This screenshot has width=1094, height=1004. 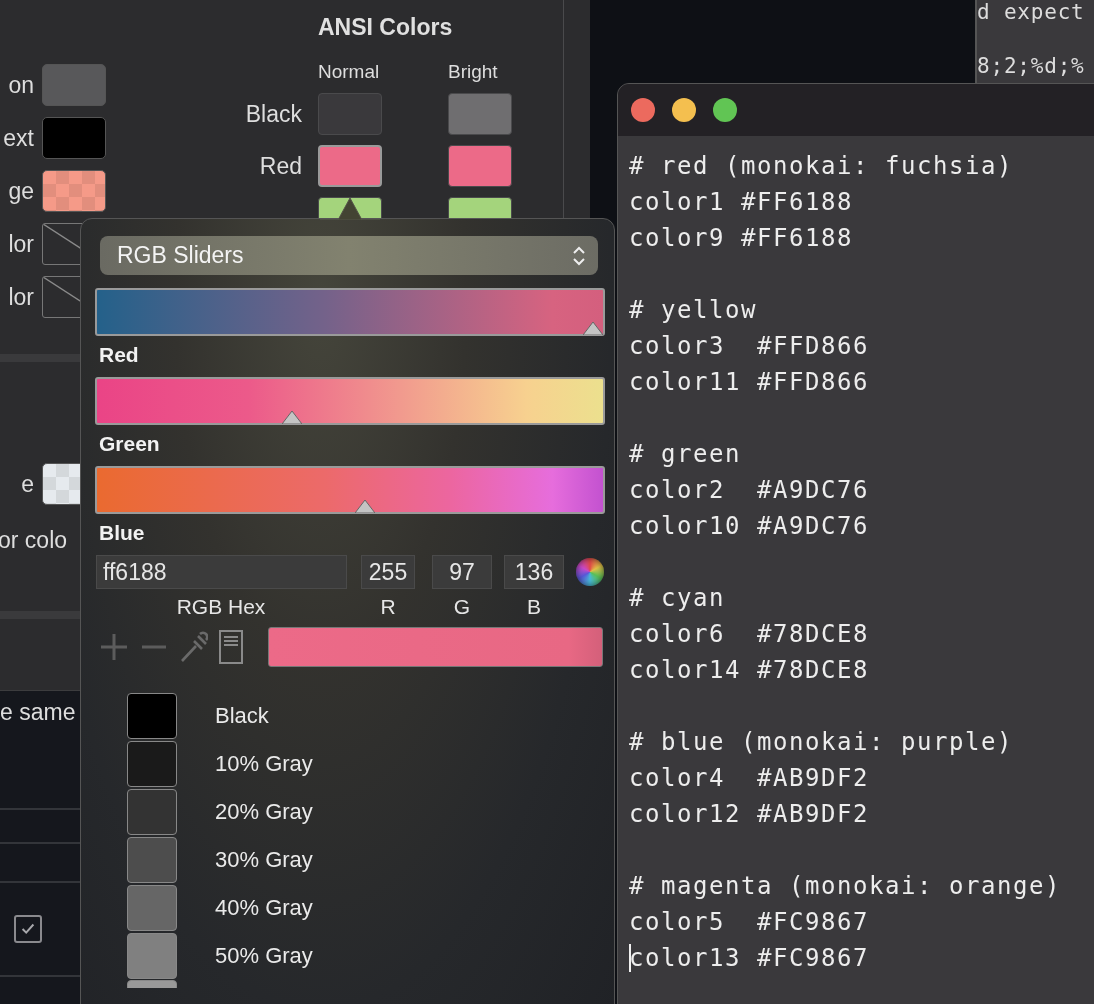 What do you see at coordinates (685, 454) in the screenshot?
I see `terminal-line: # green` at bounding box center [685, 454].